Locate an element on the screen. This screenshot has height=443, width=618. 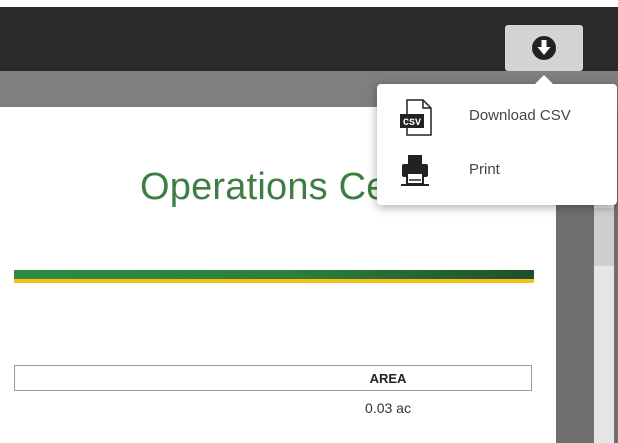
printer-icon is located at coordinates (416, 172).